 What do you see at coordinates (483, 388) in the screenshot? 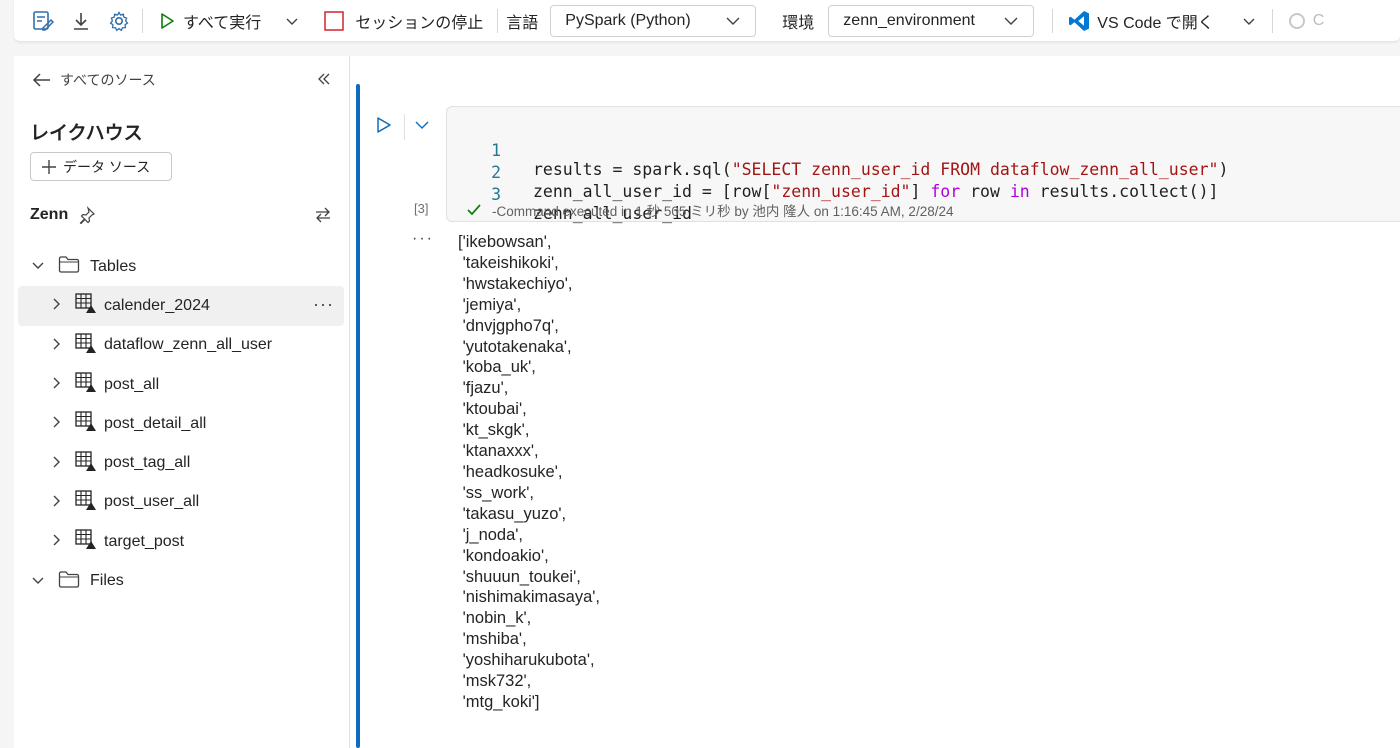
I see `output-line: 'fjazu',` at bounding box center [483, 388].